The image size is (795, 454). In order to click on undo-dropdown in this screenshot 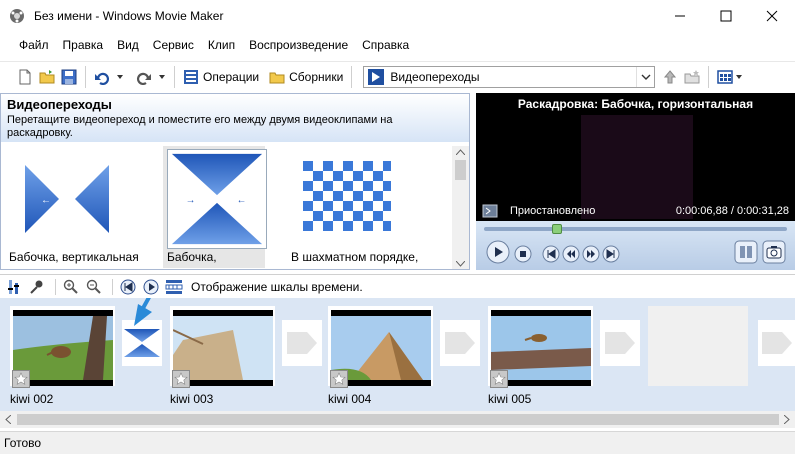, I will do `click(120, 77)`.